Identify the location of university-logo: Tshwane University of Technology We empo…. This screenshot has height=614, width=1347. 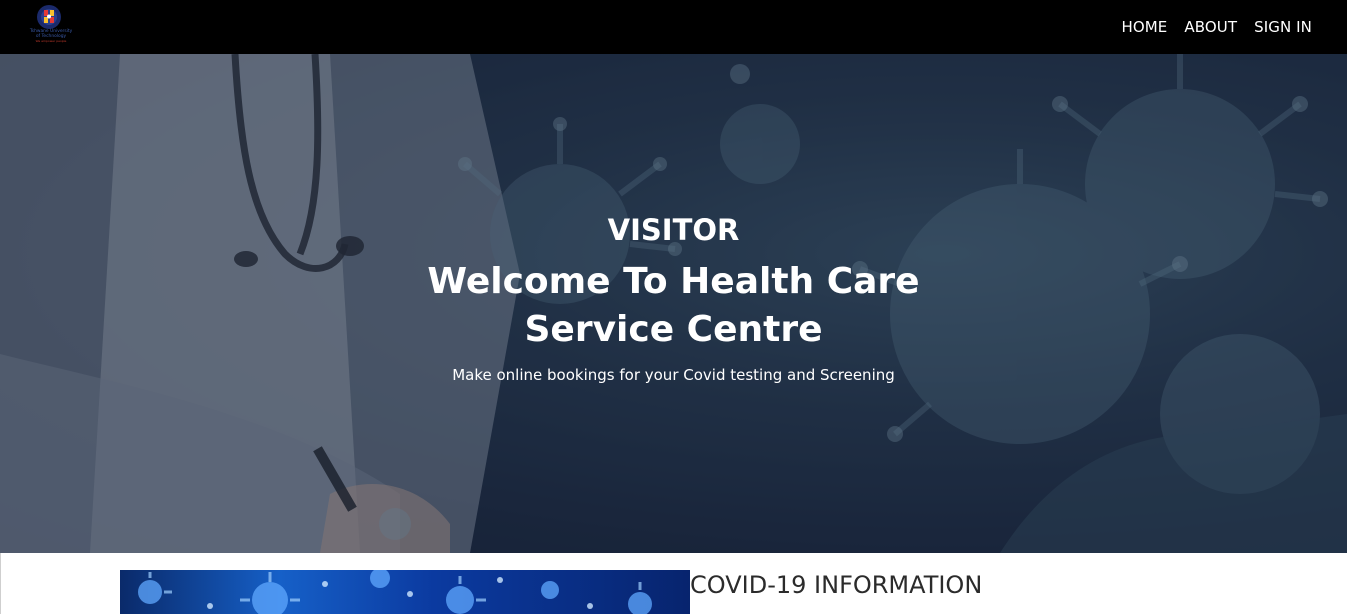
(52, 26).